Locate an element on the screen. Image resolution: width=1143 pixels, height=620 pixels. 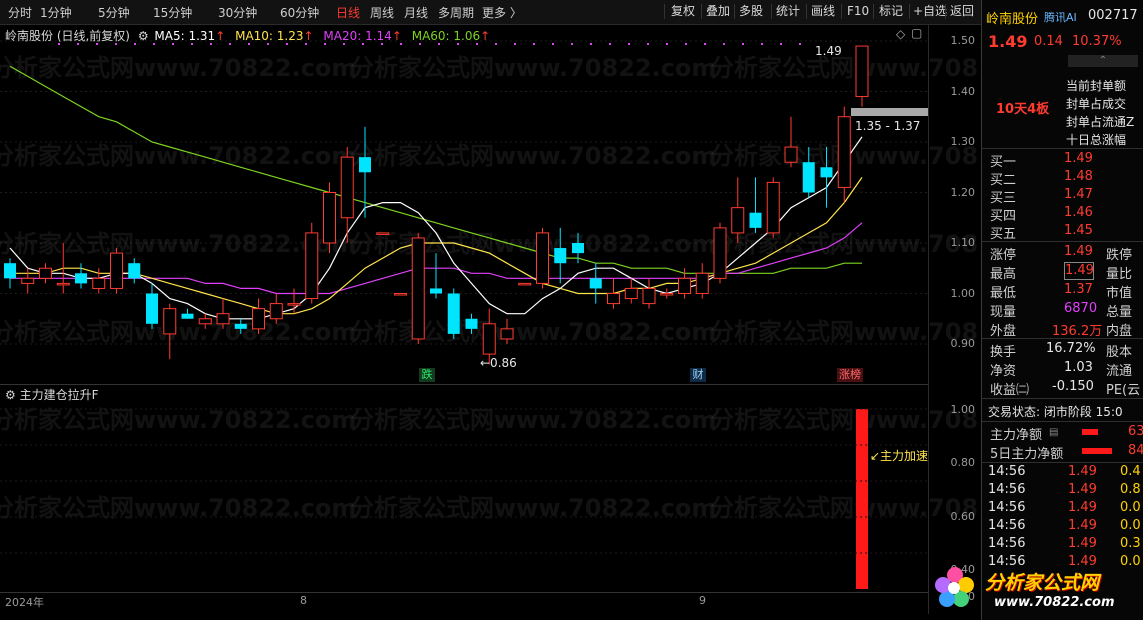
ma5-label: MA5: 1.31 is located at coordinates (185, 36).